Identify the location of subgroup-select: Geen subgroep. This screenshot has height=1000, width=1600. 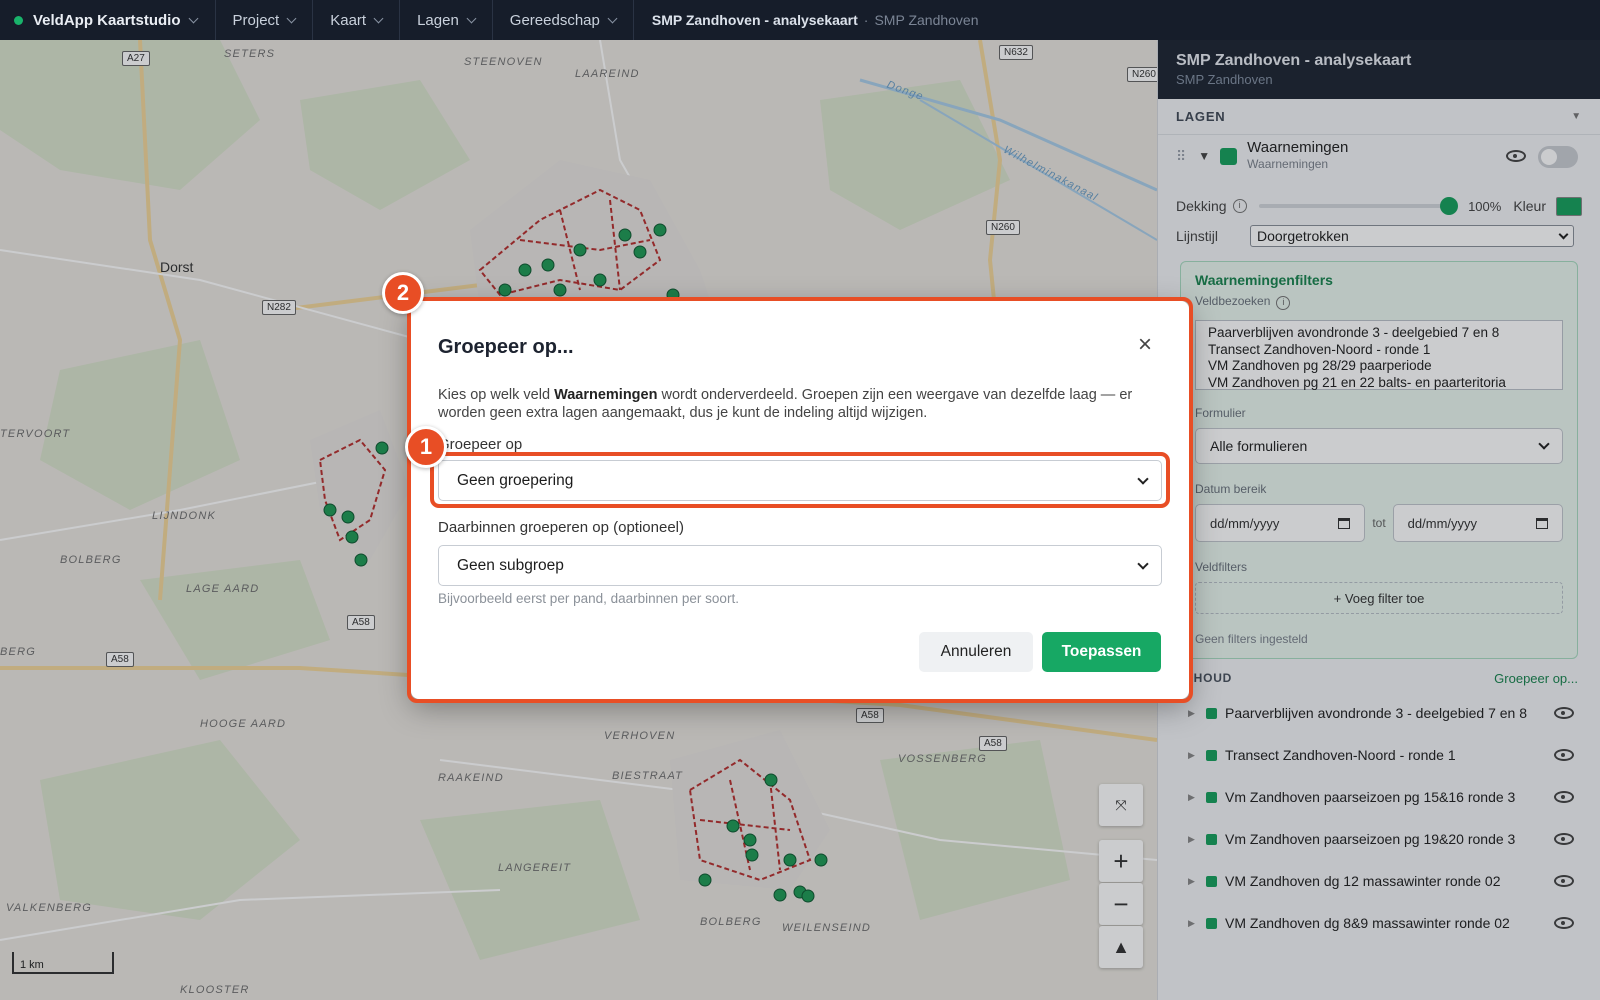
(800, 565).